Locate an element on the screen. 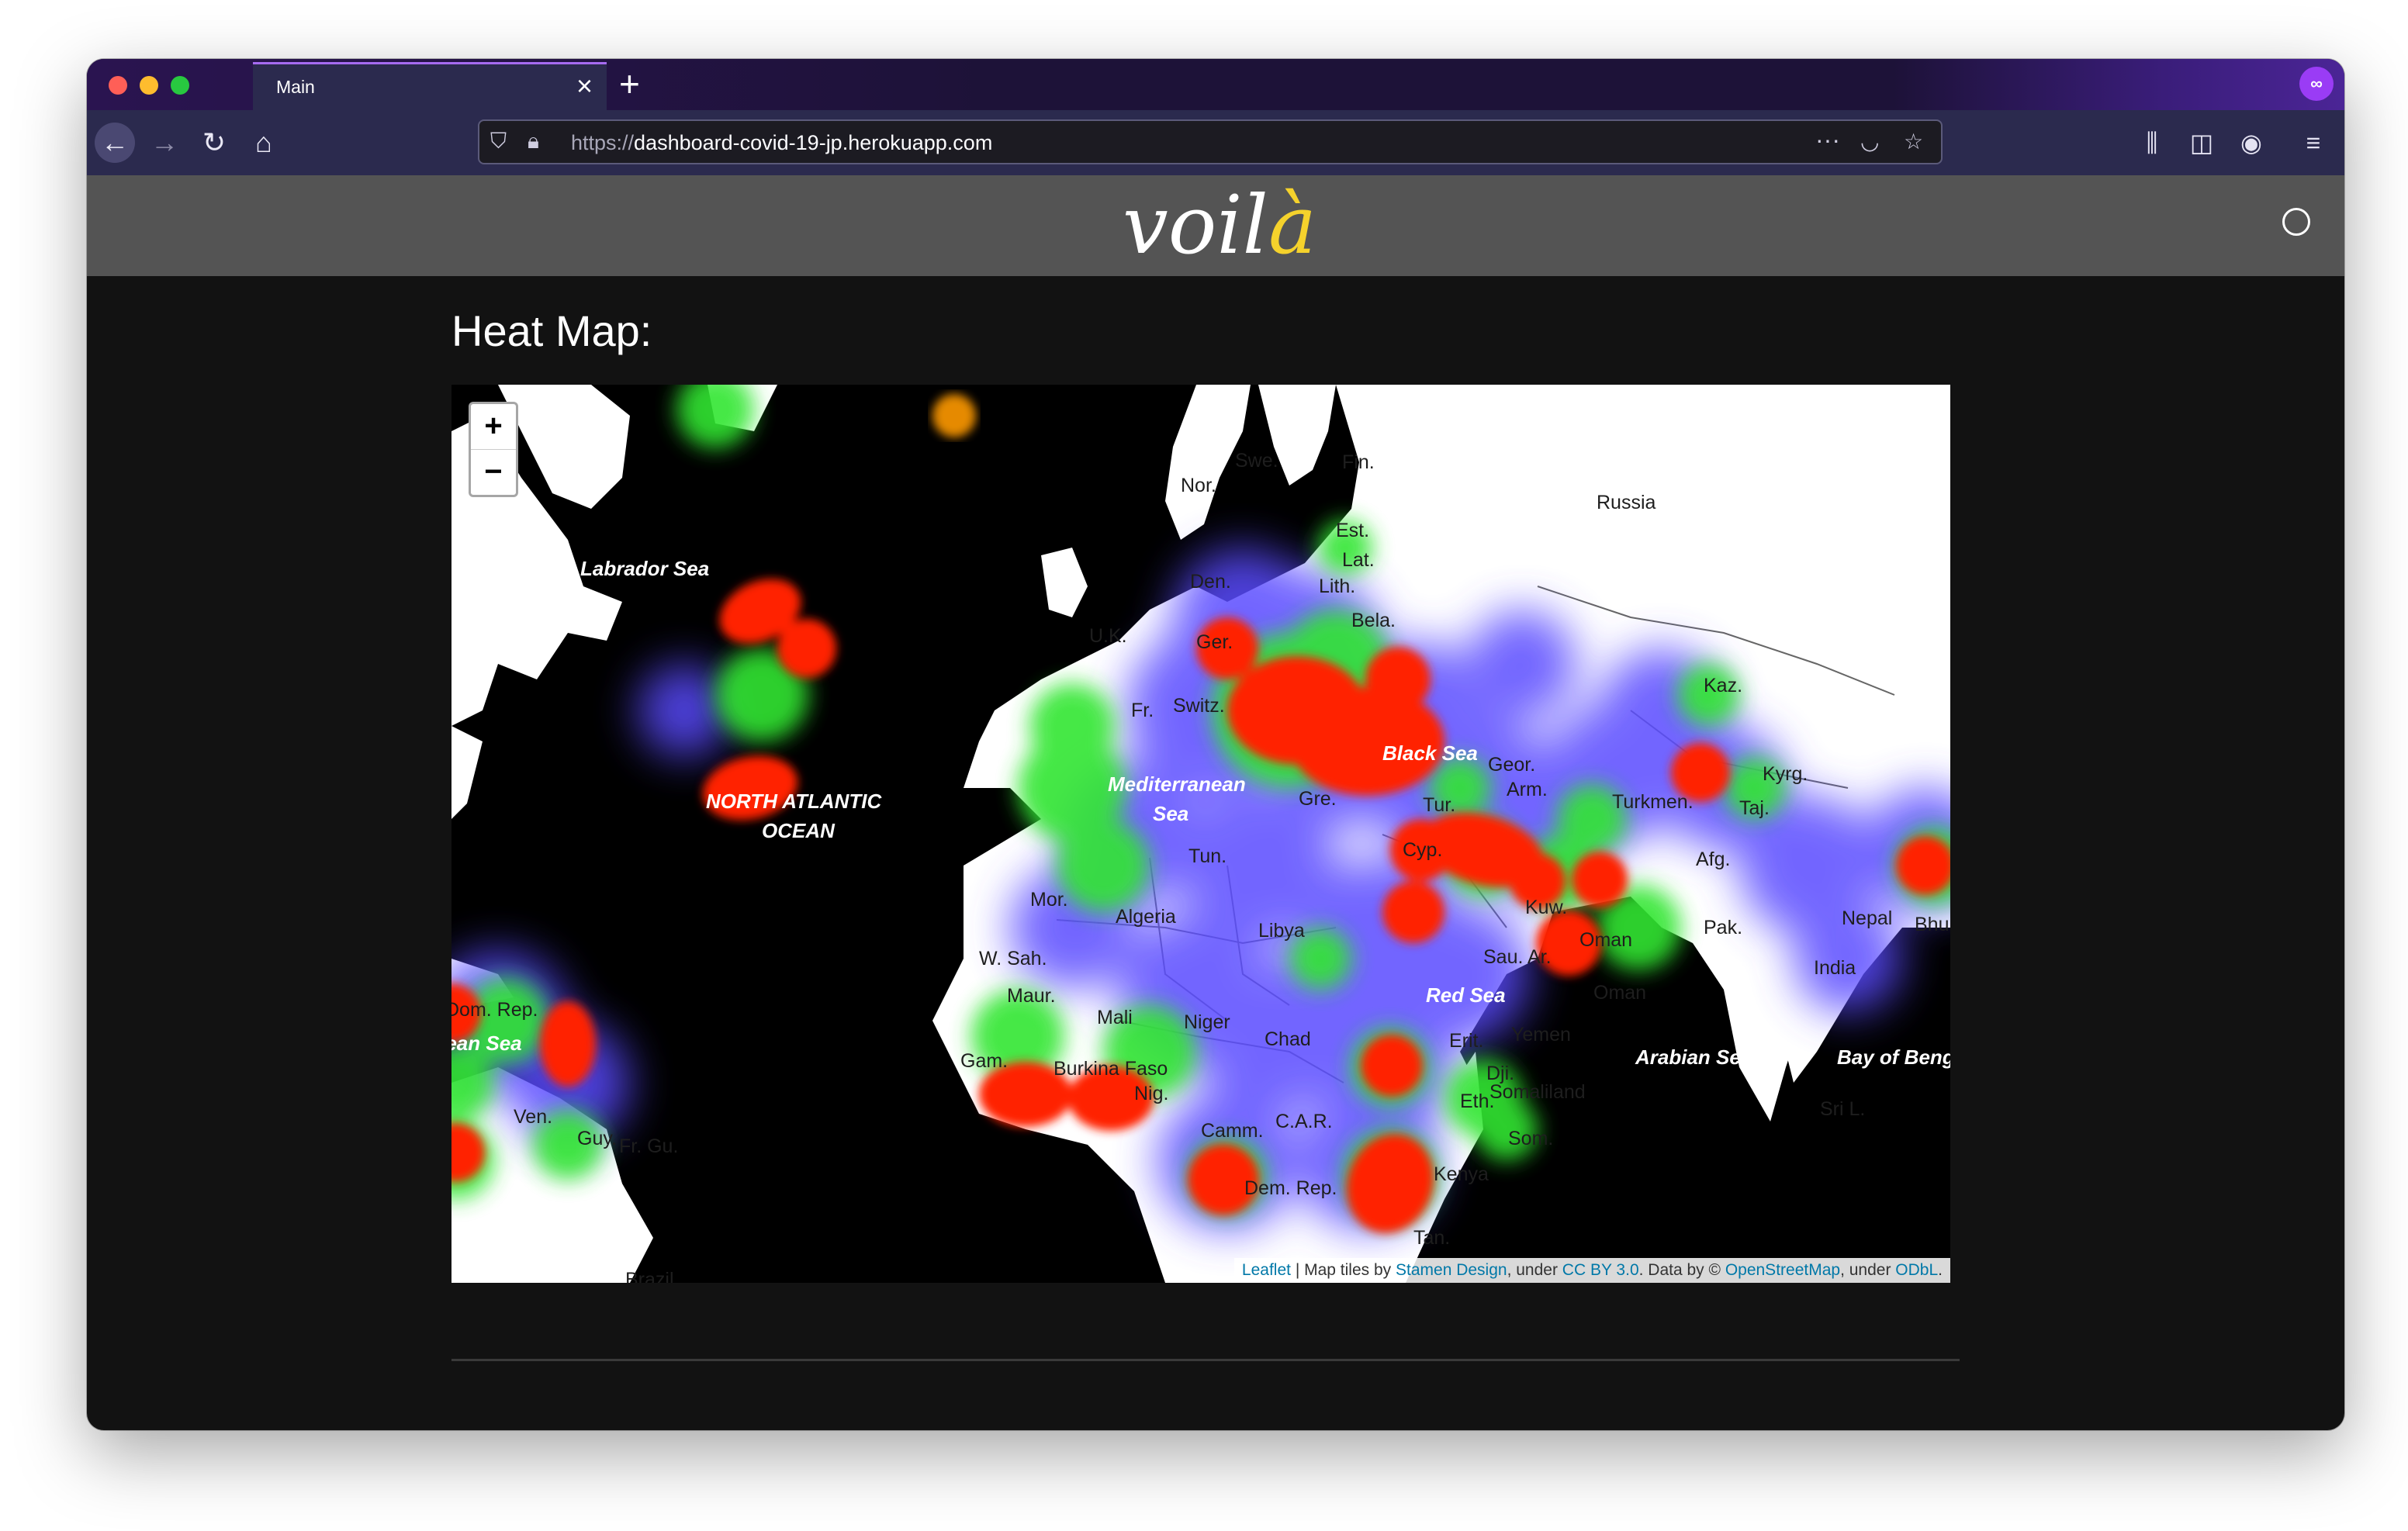 The height and width of the screenshot is (1531, 2408). url-protocol: https:// is located at coordinates (603, 142).